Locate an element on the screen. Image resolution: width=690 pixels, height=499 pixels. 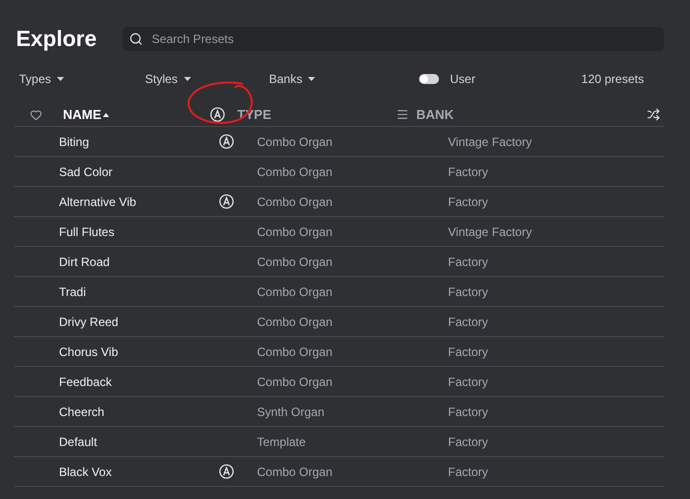
preset-row: Sad Color Combo Organ Factory is located at coordinates (339, 172).